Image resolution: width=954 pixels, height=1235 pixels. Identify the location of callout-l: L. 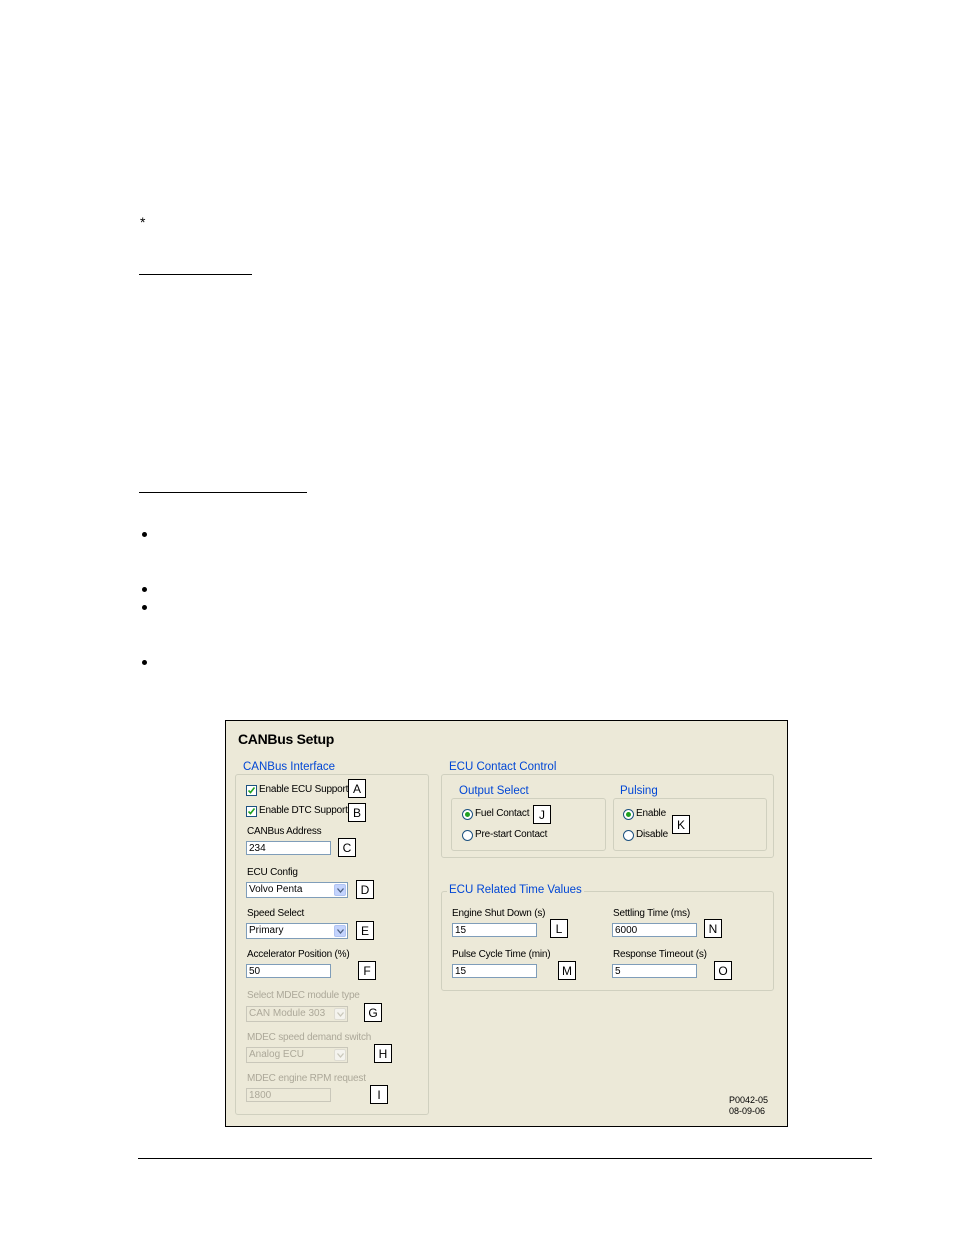
(559, 928).